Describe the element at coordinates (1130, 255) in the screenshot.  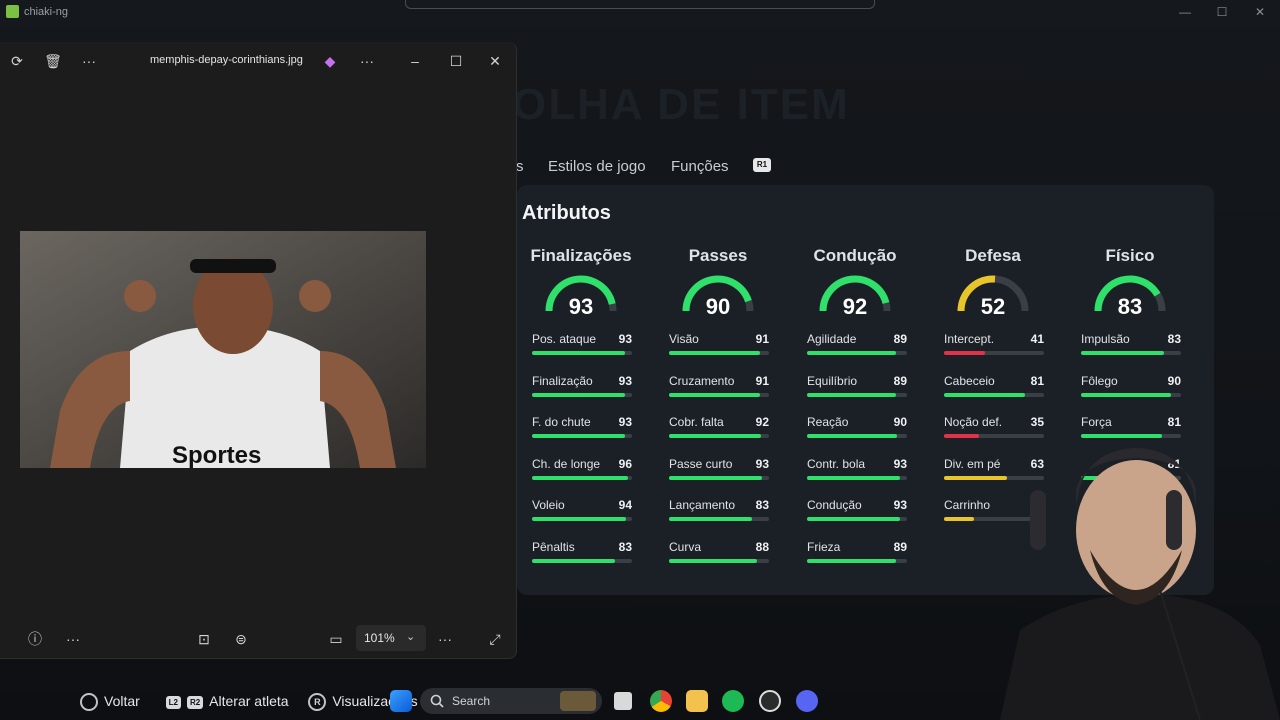
I see `category-name: Físico` at that location.